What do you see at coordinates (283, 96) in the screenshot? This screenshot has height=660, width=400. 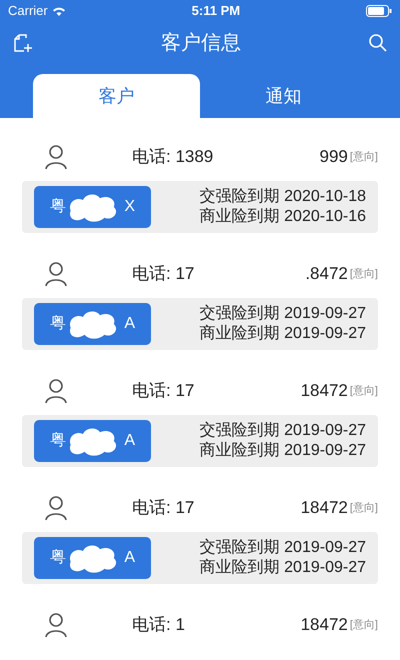 I see `tab: 通知` at bounding box center [283, 96].